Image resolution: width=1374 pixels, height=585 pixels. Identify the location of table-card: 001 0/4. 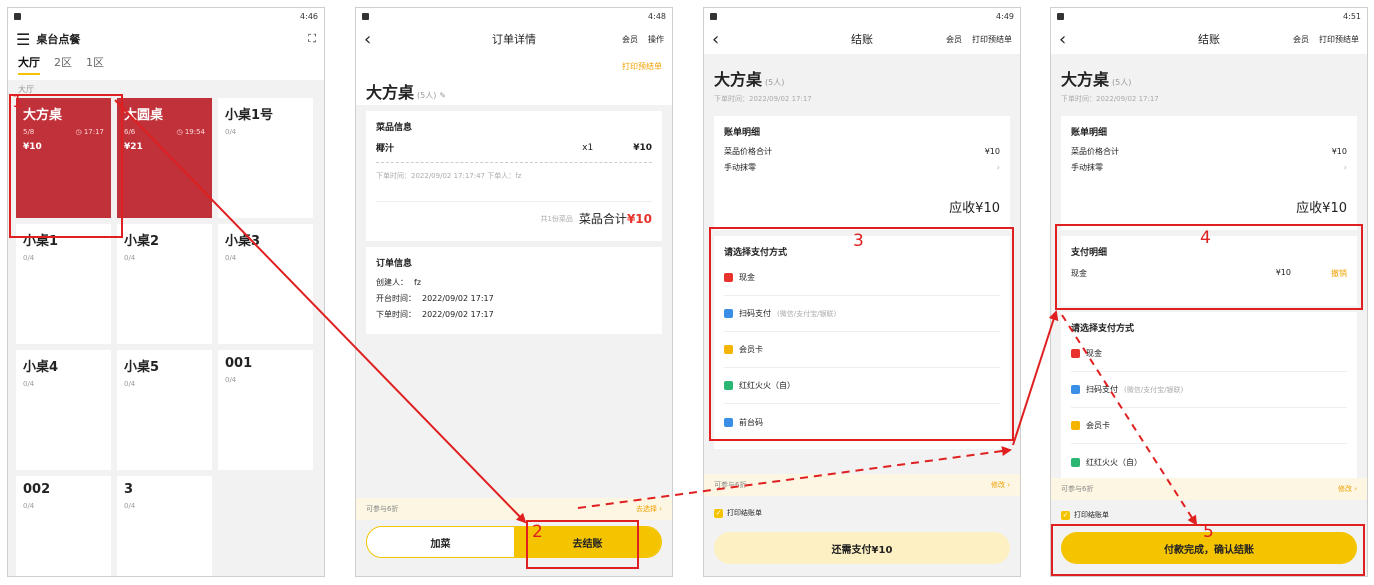
(265, 410).